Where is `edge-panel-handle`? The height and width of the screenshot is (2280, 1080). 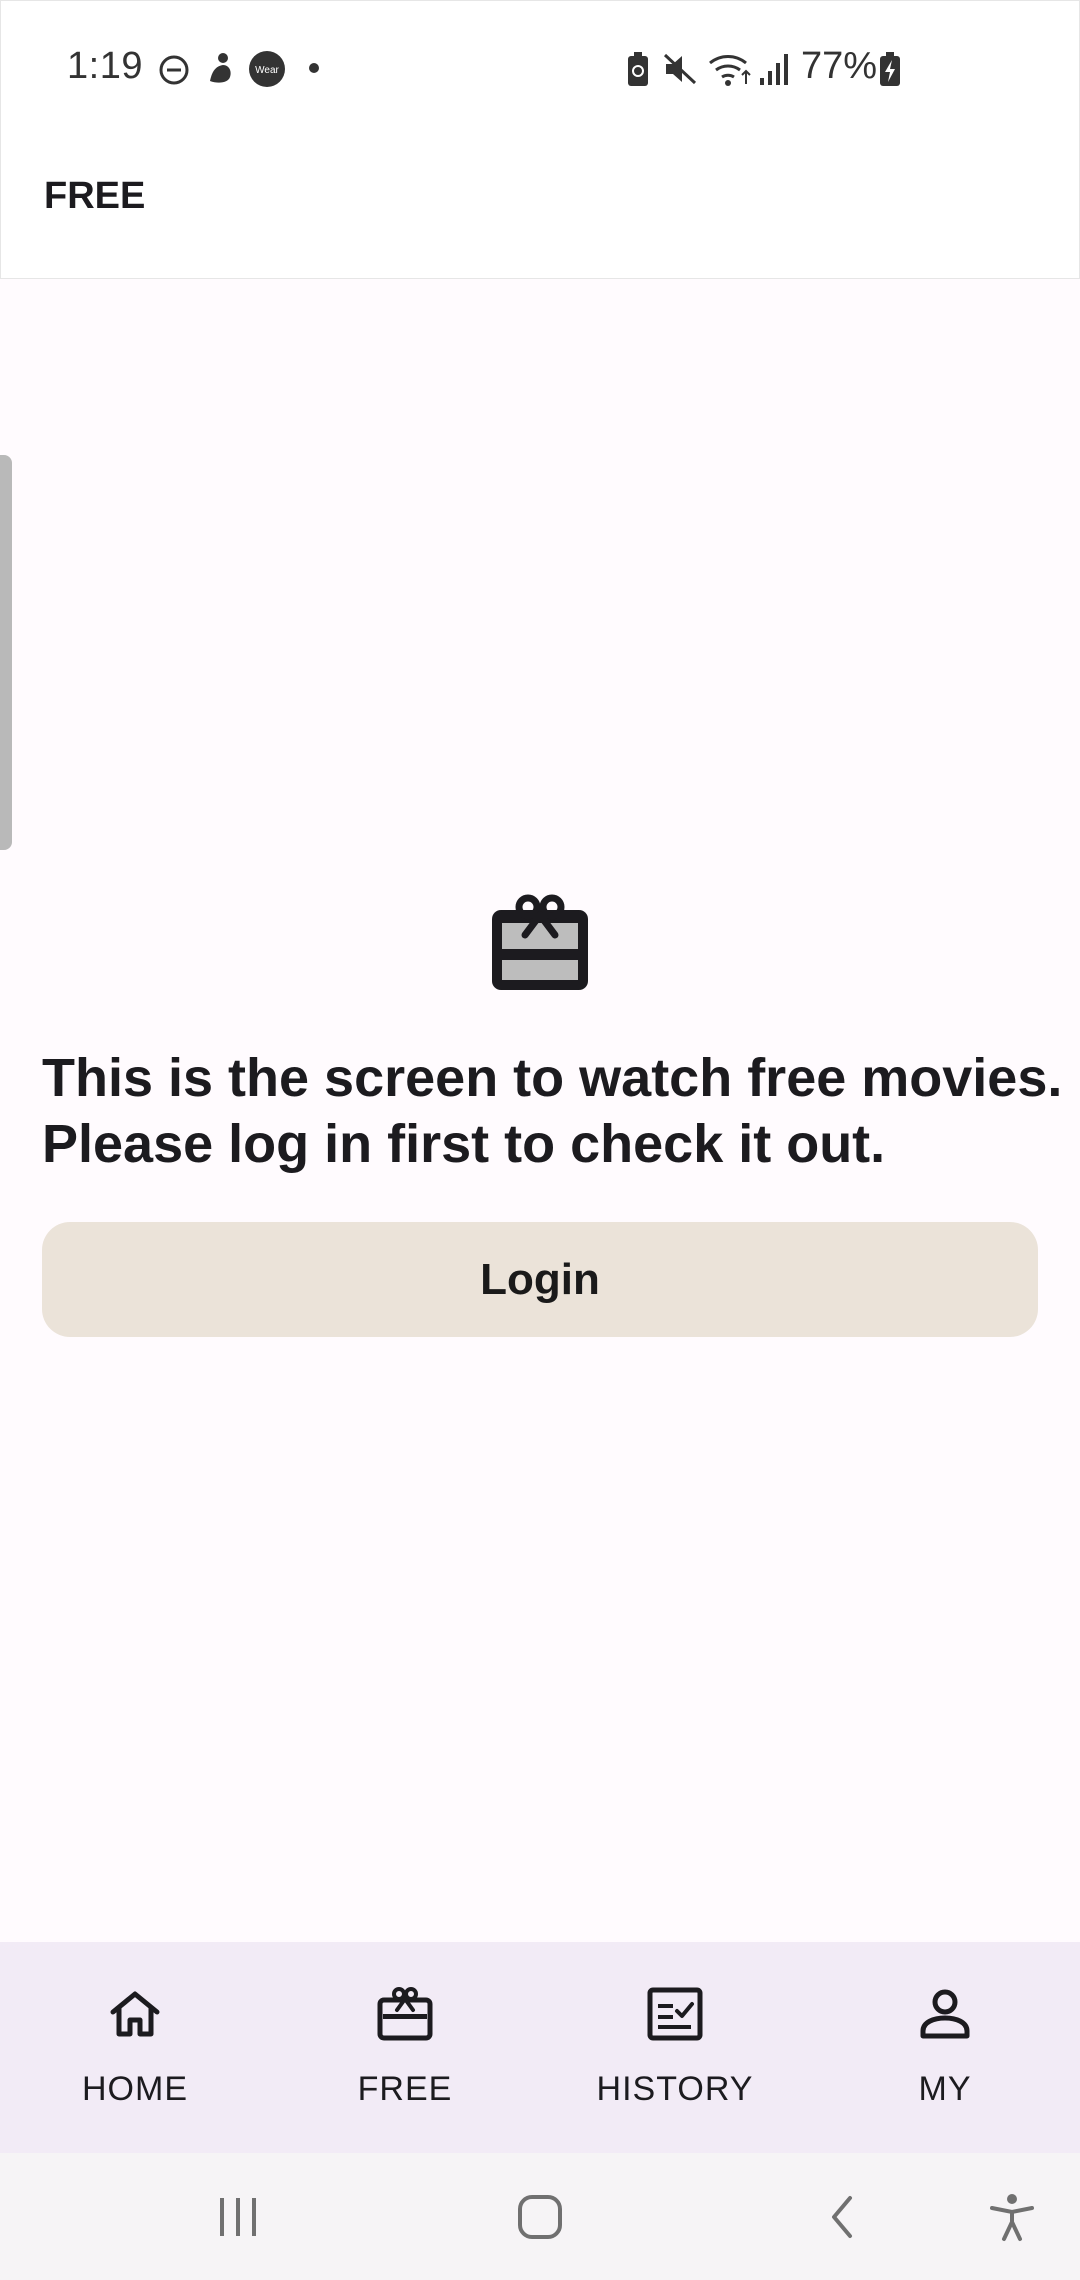 edge-panel-handle is located at coordinates (6, 652).